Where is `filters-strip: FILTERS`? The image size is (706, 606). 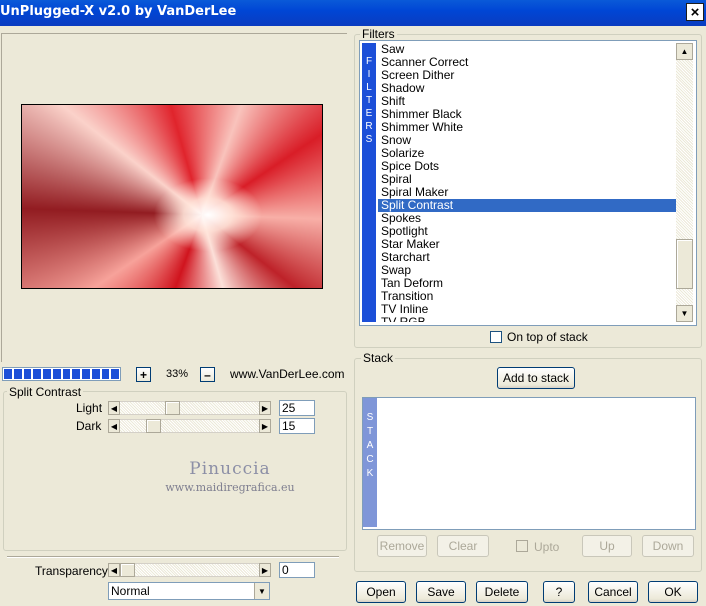
filters-strip: FILTERS is located at coordinates (369, 182).